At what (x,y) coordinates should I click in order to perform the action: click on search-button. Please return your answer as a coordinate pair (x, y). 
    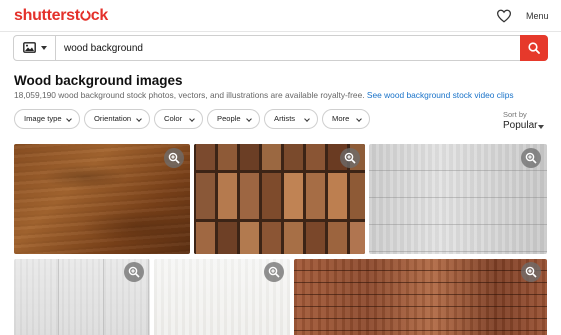
    Looking at the image, I should click on (534, 48).